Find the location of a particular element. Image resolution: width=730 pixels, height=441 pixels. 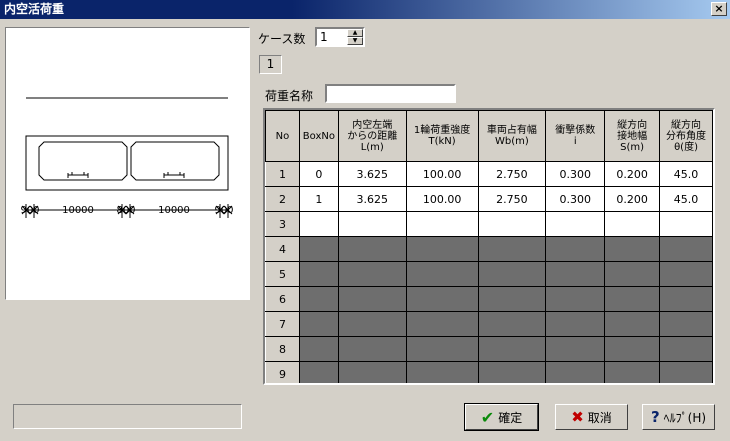

table-row: 2 1 3.625 100.00 2.750 0.300 0.200 45.0 is located at coordinates (489, 199).